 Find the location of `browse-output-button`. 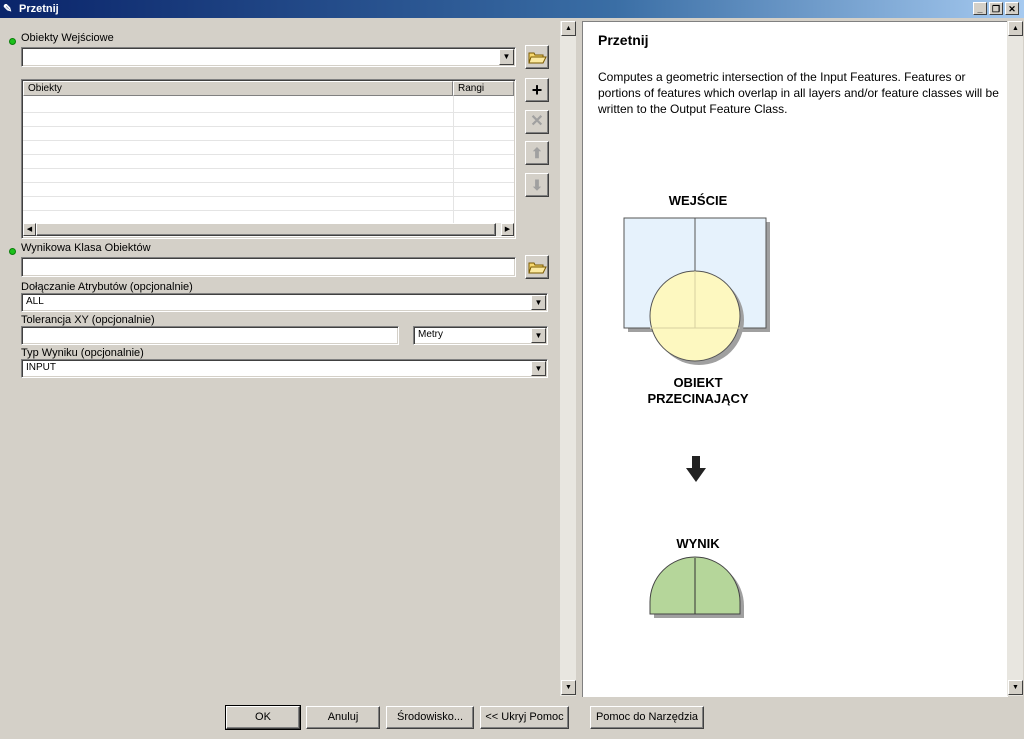

browse-output-button is located at coordinates (537, 267).